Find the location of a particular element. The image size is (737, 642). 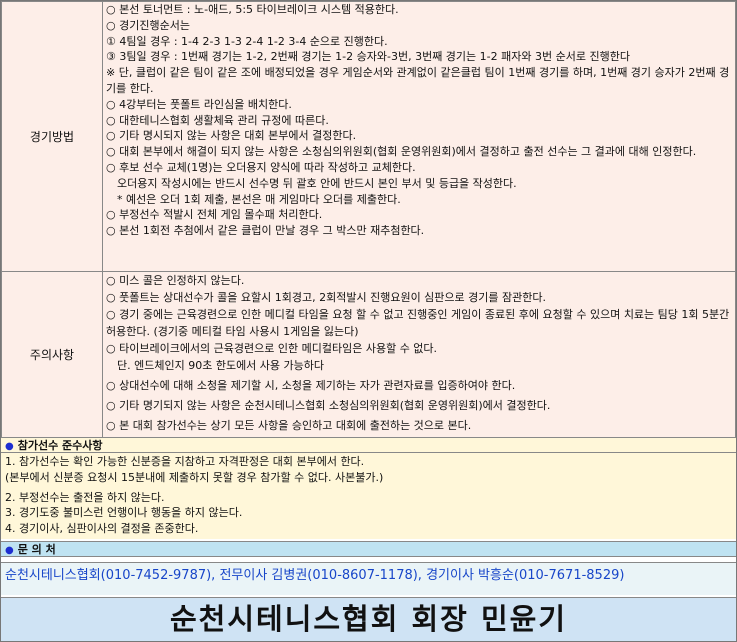

signature: 순천시테니스협회 회장 민윤기 is located at coordinates (368, 619).